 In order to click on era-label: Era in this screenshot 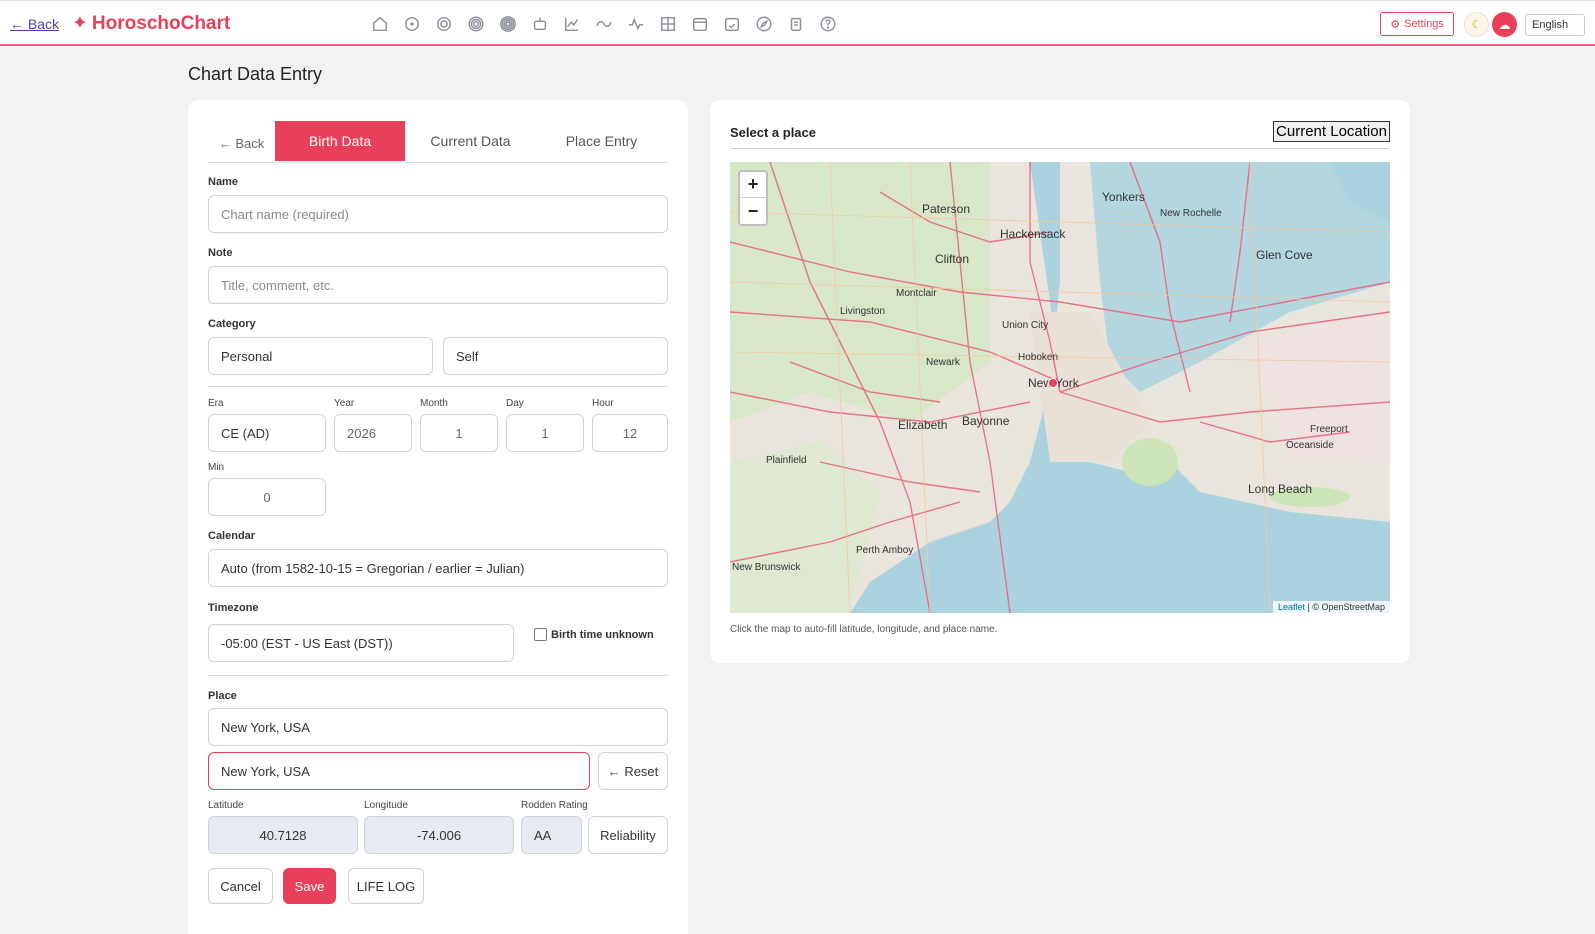, I will do `click(216, 403)`.